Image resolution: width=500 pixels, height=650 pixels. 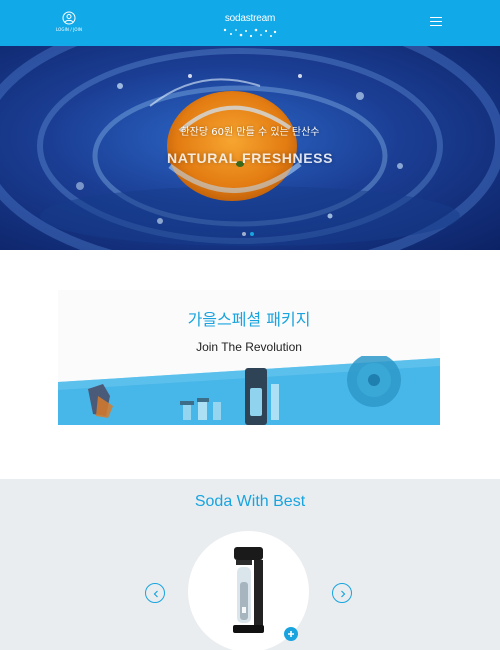 I want to click on slide-dot-active, so click(x=252, y=234).